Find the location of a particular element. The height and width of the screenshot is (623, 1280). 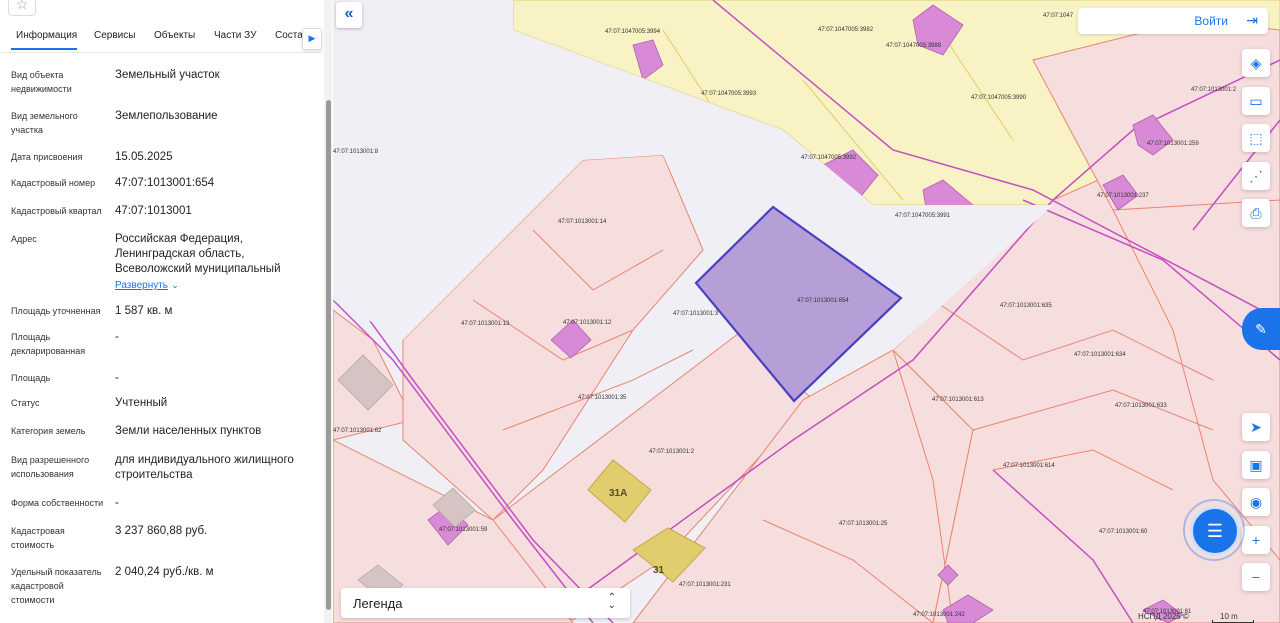

expand-link: Развернуть ⌄ is located at coordinates (215, 285).